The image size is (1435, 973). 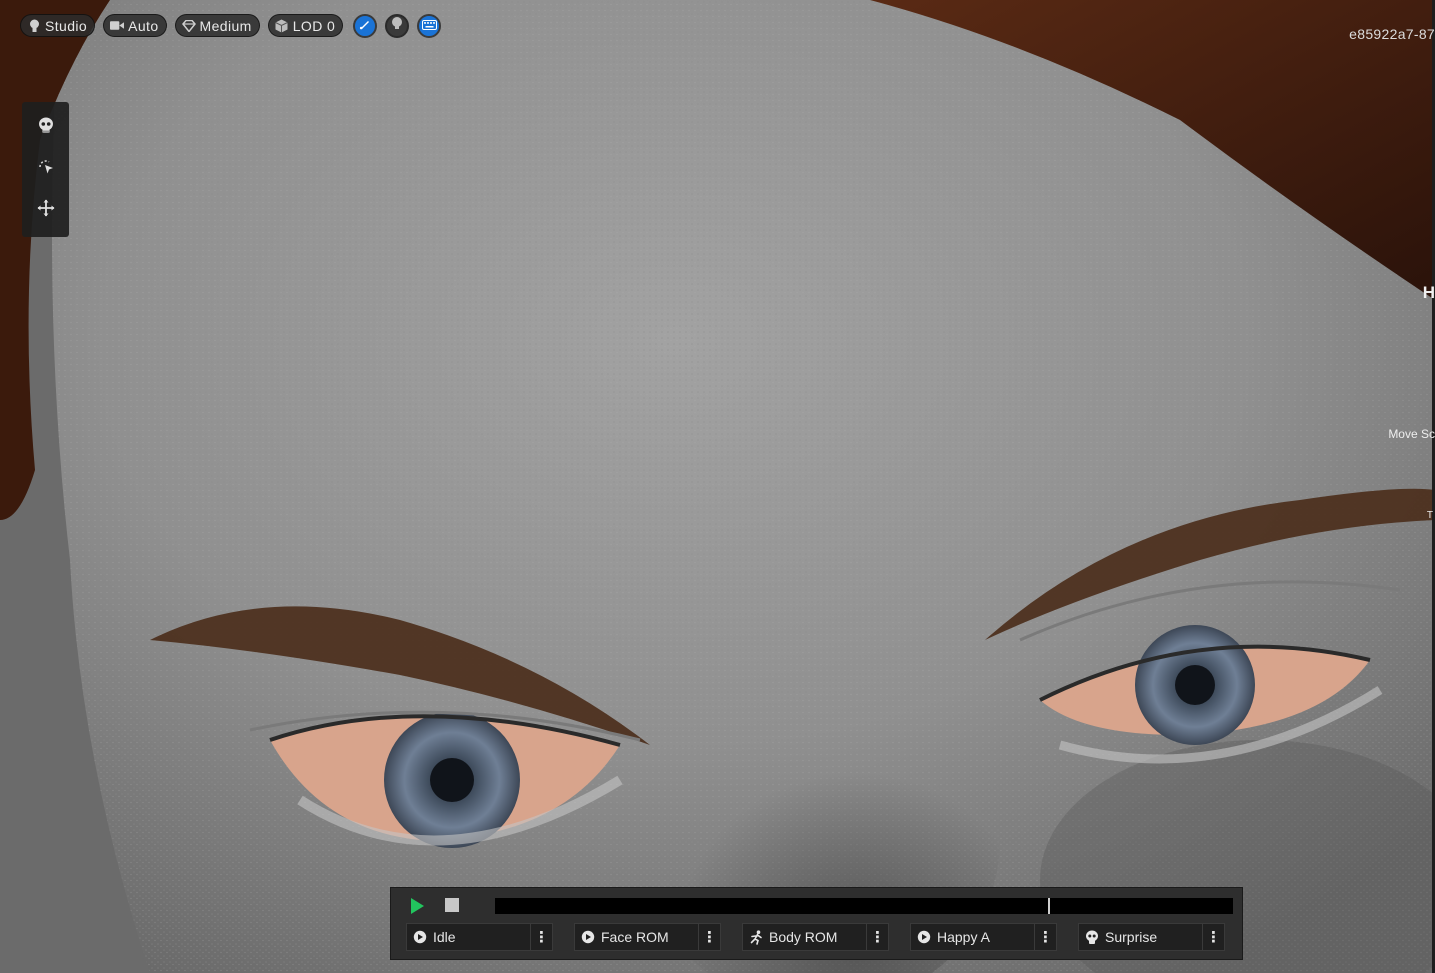 I want to click on move-arrows-icon, so click(x=46, y=210).